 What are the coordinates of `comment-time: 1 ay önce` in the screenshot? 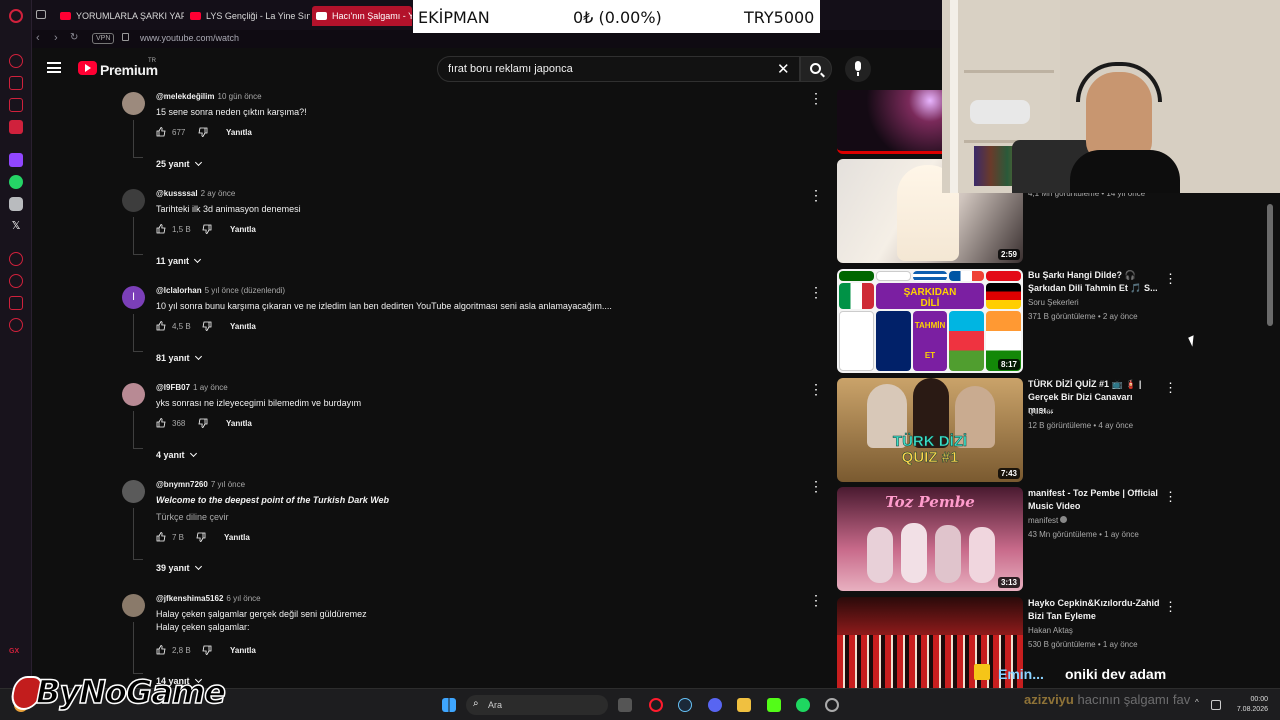 It's located at (210, 387).